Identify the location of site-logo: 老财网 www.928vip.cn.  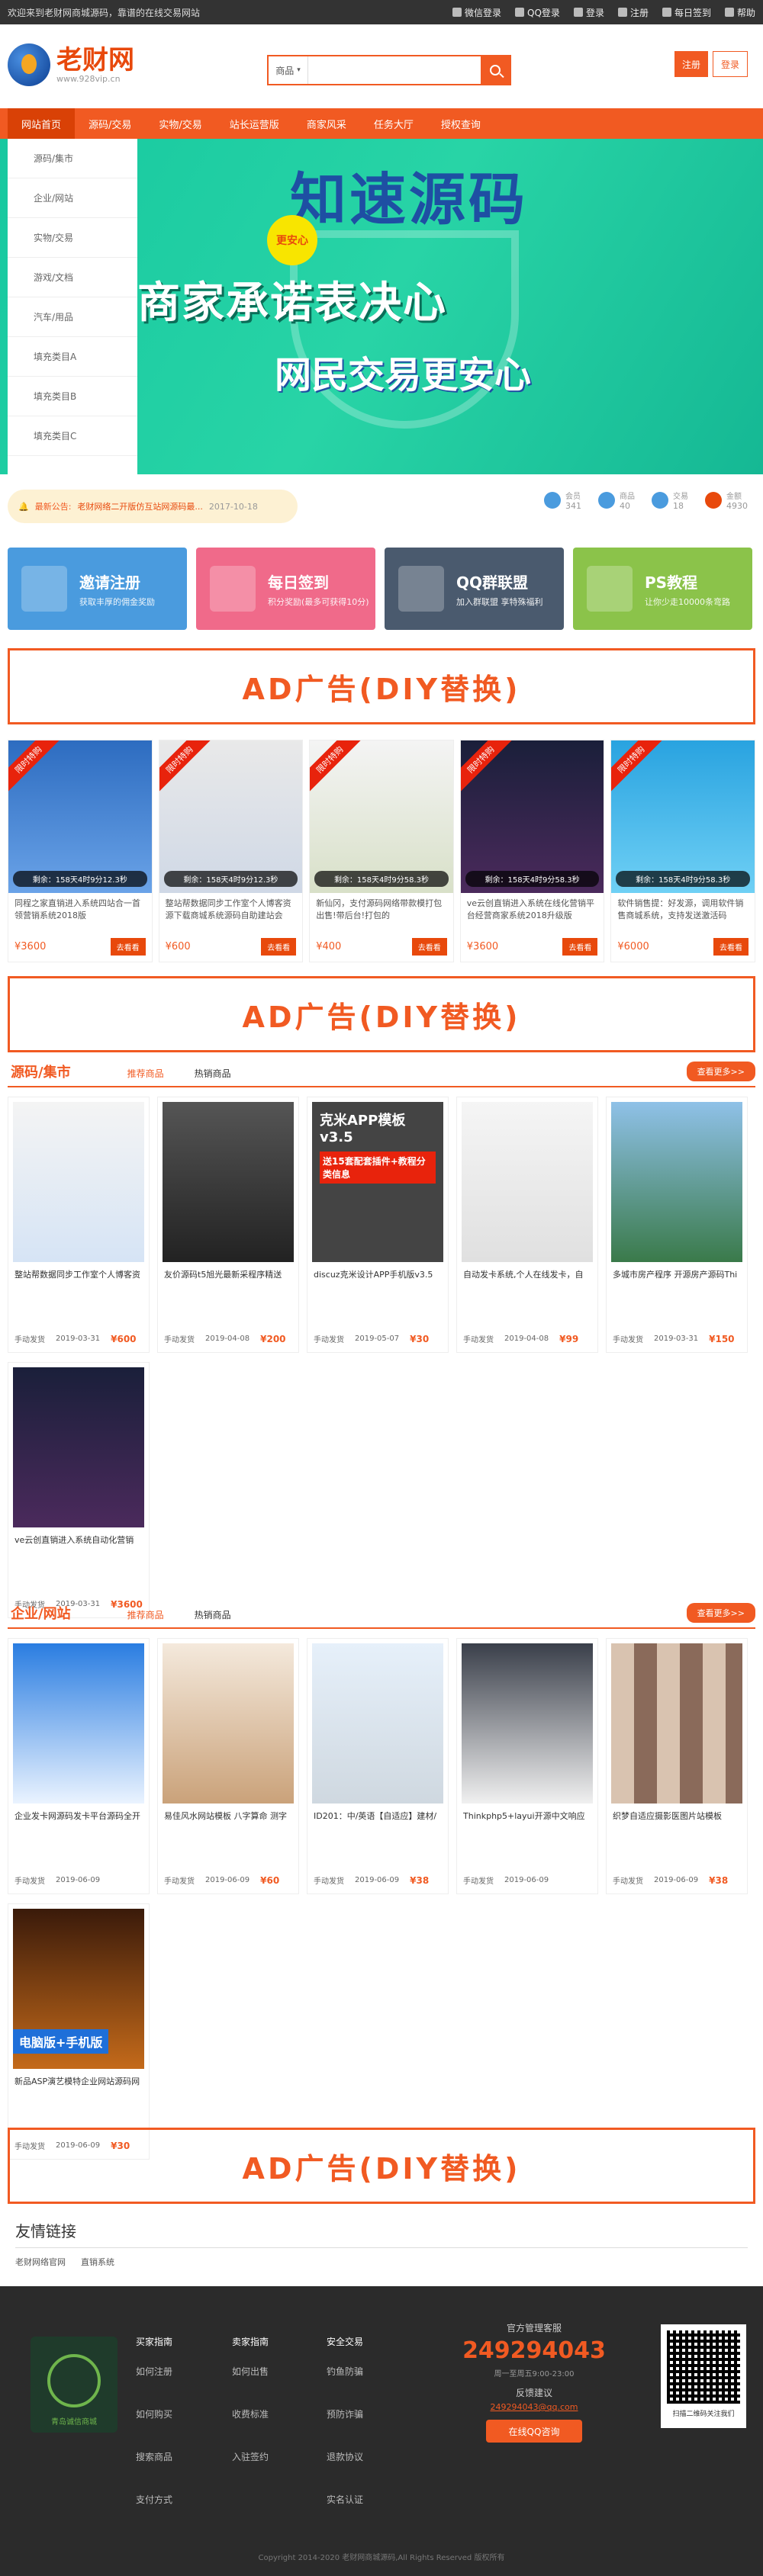
(71, 64).